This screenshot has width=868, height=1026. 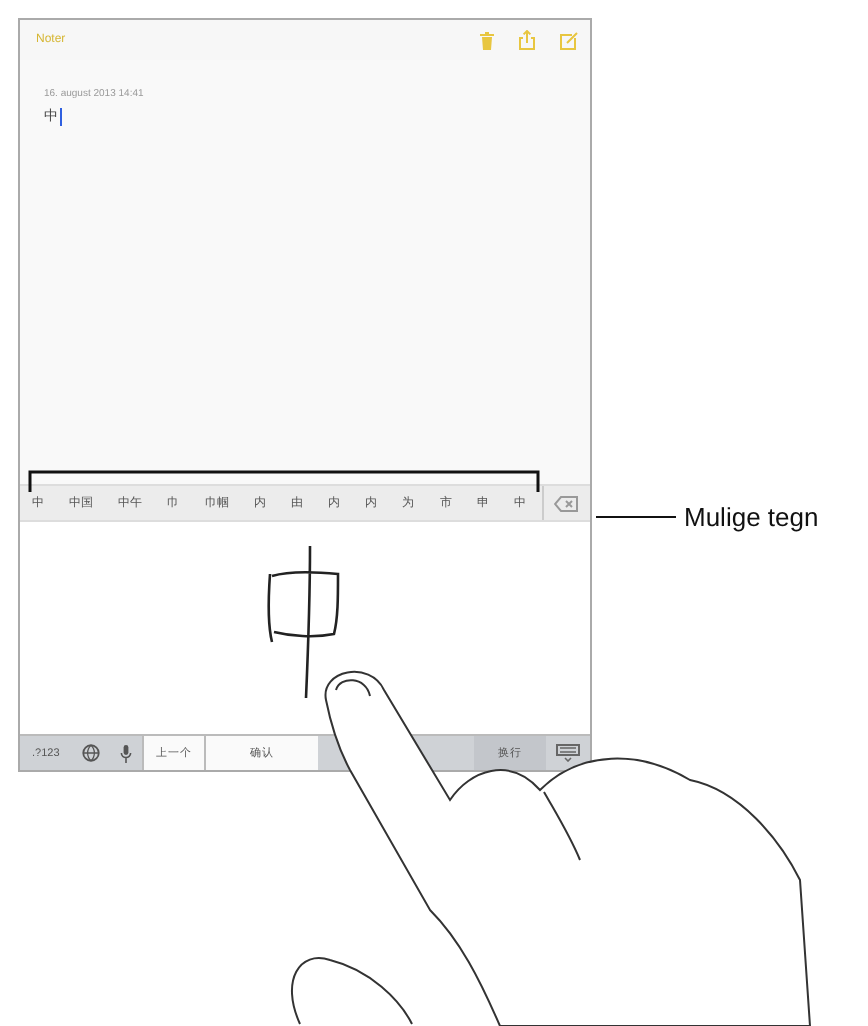 I want to click on microphone-icon, so click(x=125, y=753).